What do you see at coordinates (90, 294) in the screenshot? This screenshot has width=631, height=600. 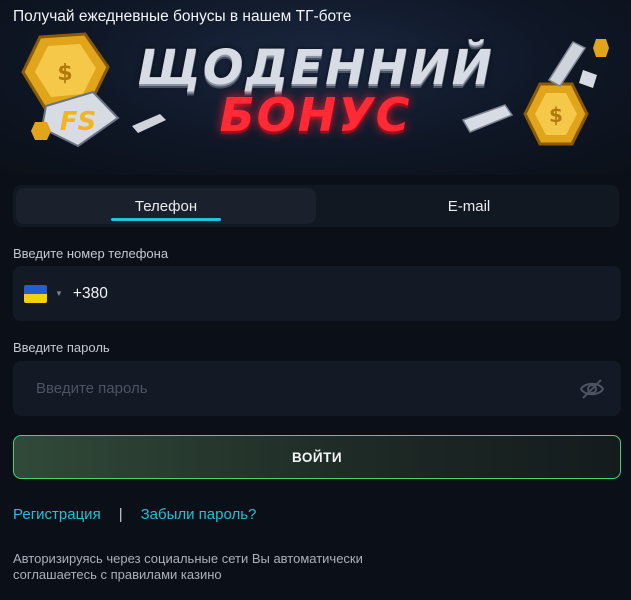 I see `phone-input: +380` at bounding box center [90, 294].